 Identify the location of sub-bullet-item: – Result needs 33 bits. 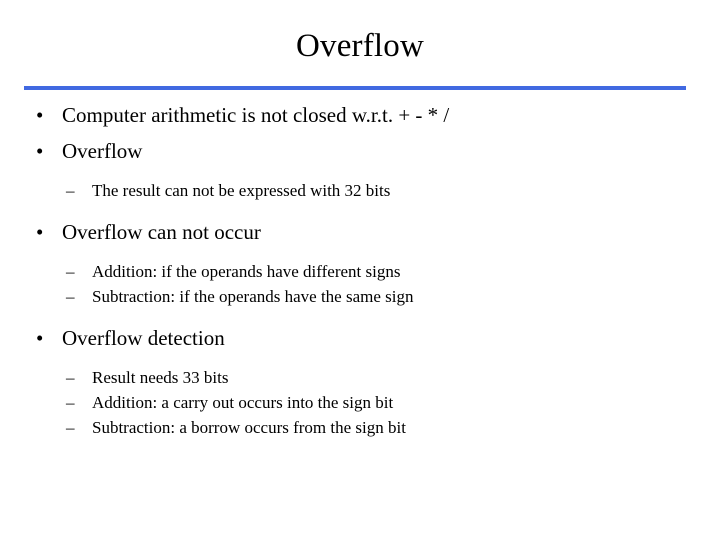
(360, 377).